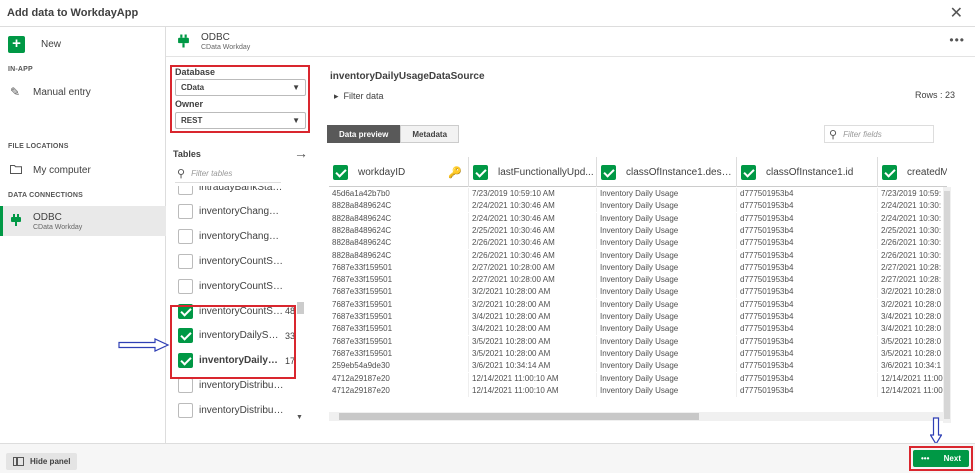 Image resolution: width=975 pixels, height=473 pixels. I want to click on column-header: classOfInstance1.id, so click(807, 172).